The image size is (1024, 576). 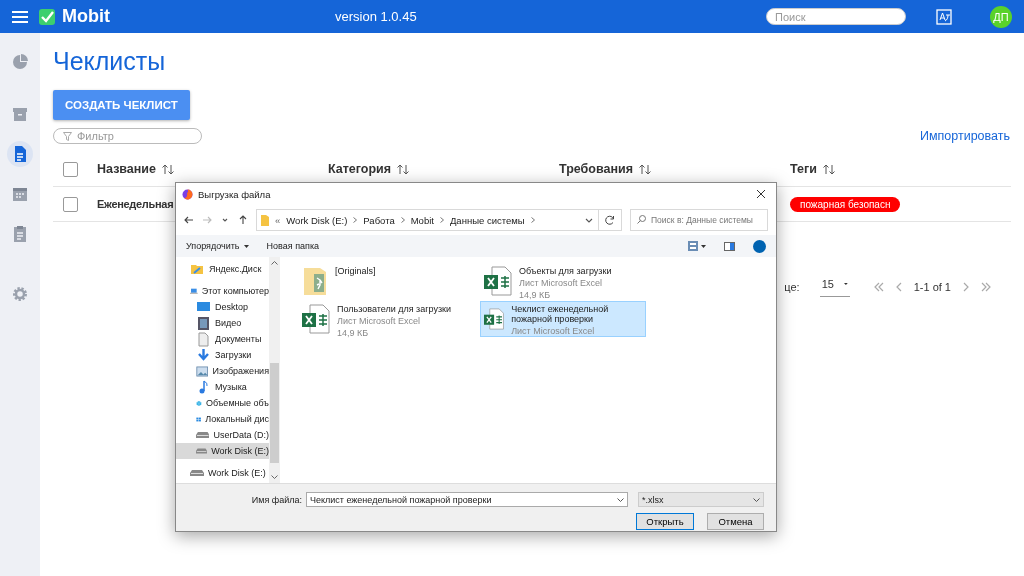 What do you see at coordinates (487, 220) in the screenshot?
I see `breadcrumb-item: Данные системы` at bounding box center [487, 220].